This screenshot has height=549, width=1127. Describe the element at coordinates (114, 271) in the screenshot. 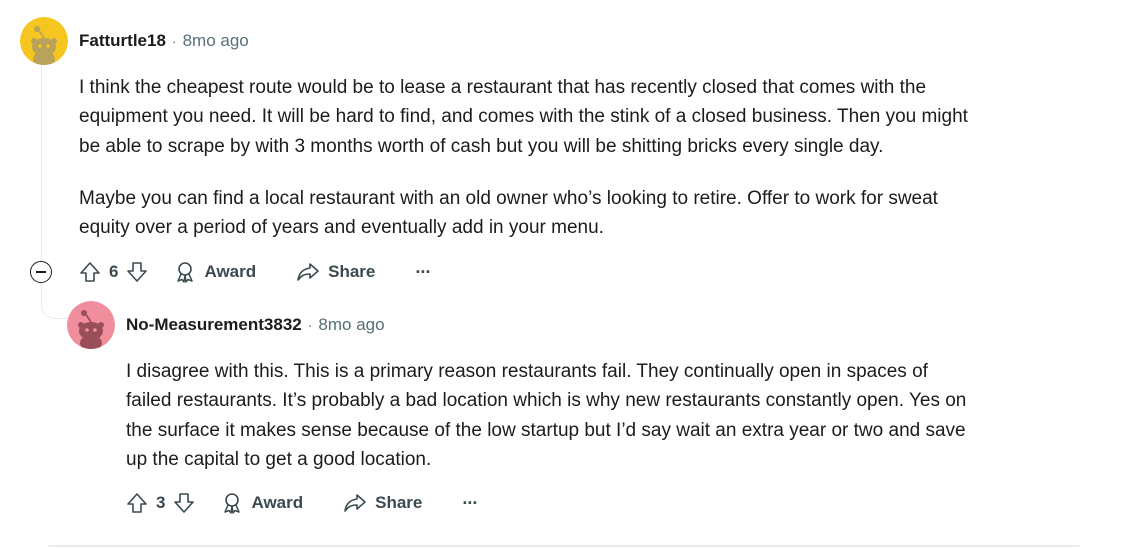

I see `vote-count: 6` at that location.